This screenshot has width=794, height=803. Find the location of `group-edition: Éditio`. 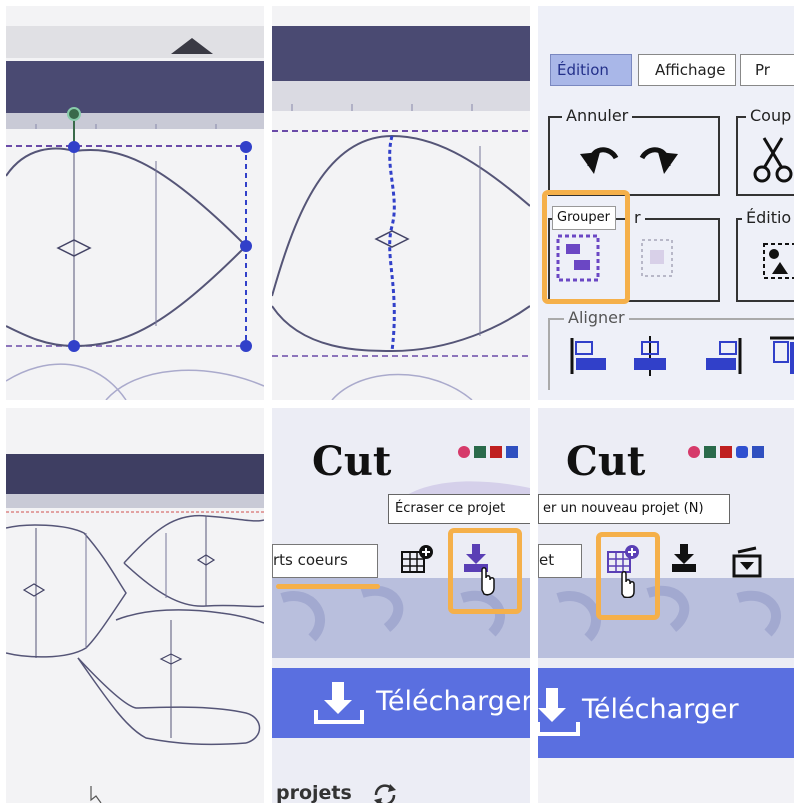

group-edition: Éditio is located at coordinates (765, 255).